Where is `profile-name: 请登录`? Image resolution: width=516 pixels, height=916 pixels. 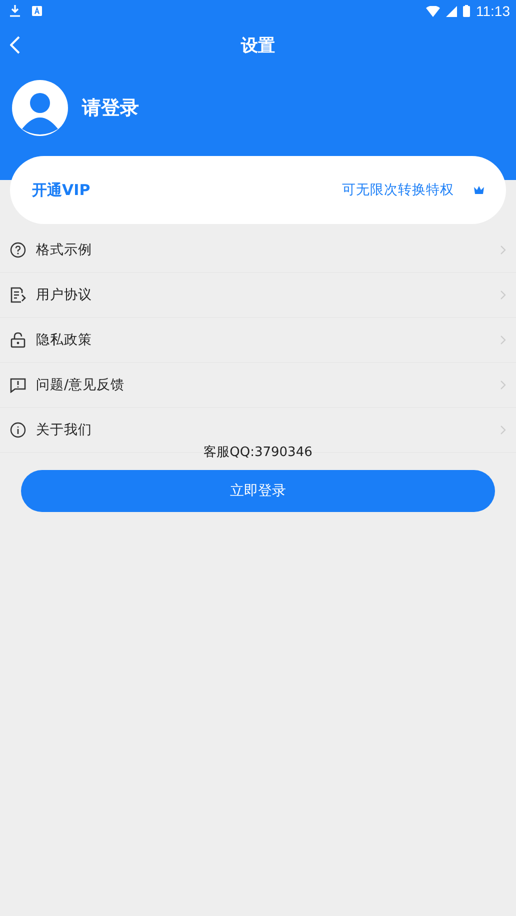 profile-name: 请登录 is located at coordinates (110, 108).